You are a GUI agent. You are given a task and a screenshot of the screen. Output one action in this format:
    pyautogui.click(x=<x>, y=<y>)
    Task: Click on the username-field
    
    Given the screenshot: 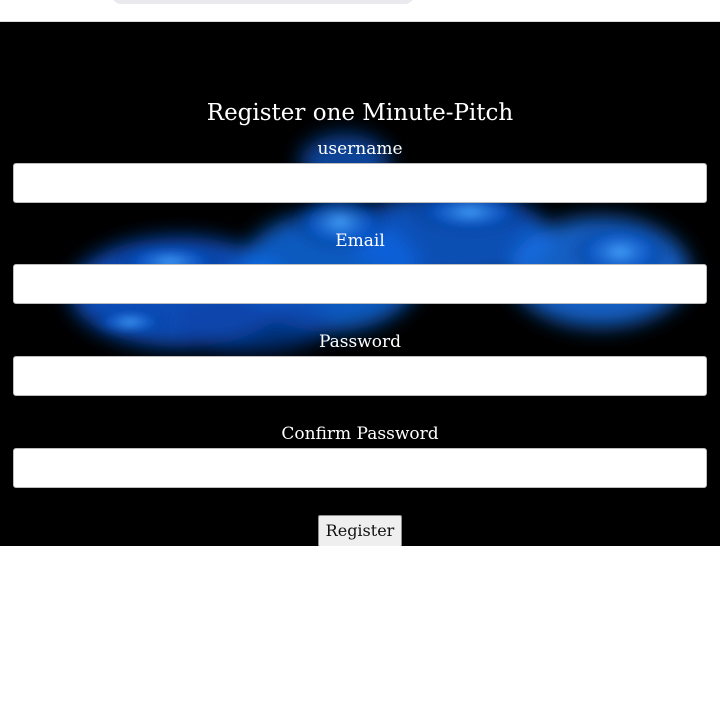 What is the action you would take?
    pyautogui.click(x=360, y=183)
    